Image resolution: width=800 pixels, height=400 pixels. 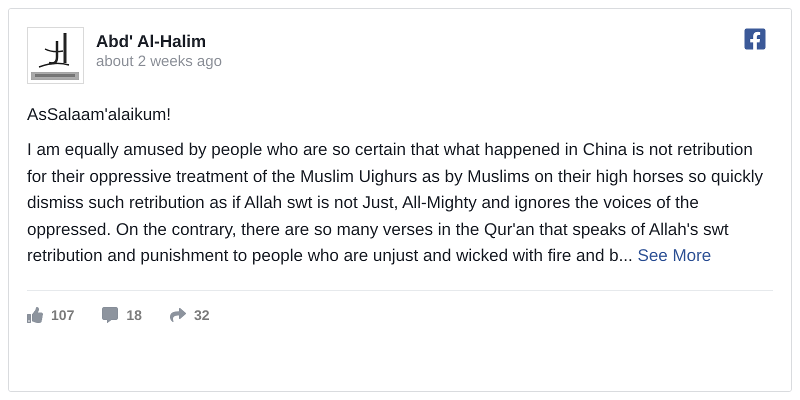 What do you see at coordinates (178, 314) in the screenshot?
I see `arrow-icon` at bounding box center [178, 314].